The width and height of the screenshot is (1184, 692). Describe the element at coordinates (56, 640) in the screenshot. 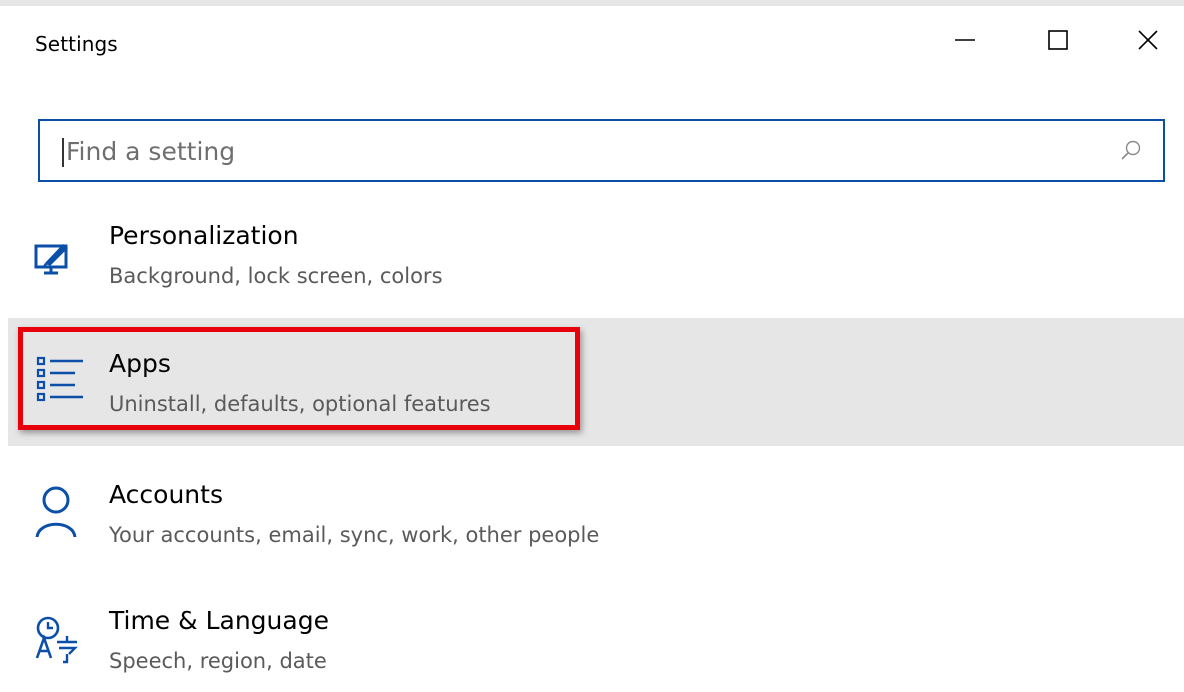

I see `time-language-icon` at that location.